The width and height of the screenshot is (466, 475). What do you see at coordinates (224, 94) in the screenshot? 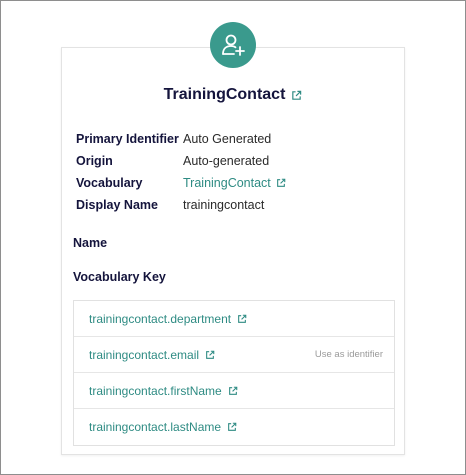
I see `entity-title: TrainingContact` at bounding box center [224, 94].